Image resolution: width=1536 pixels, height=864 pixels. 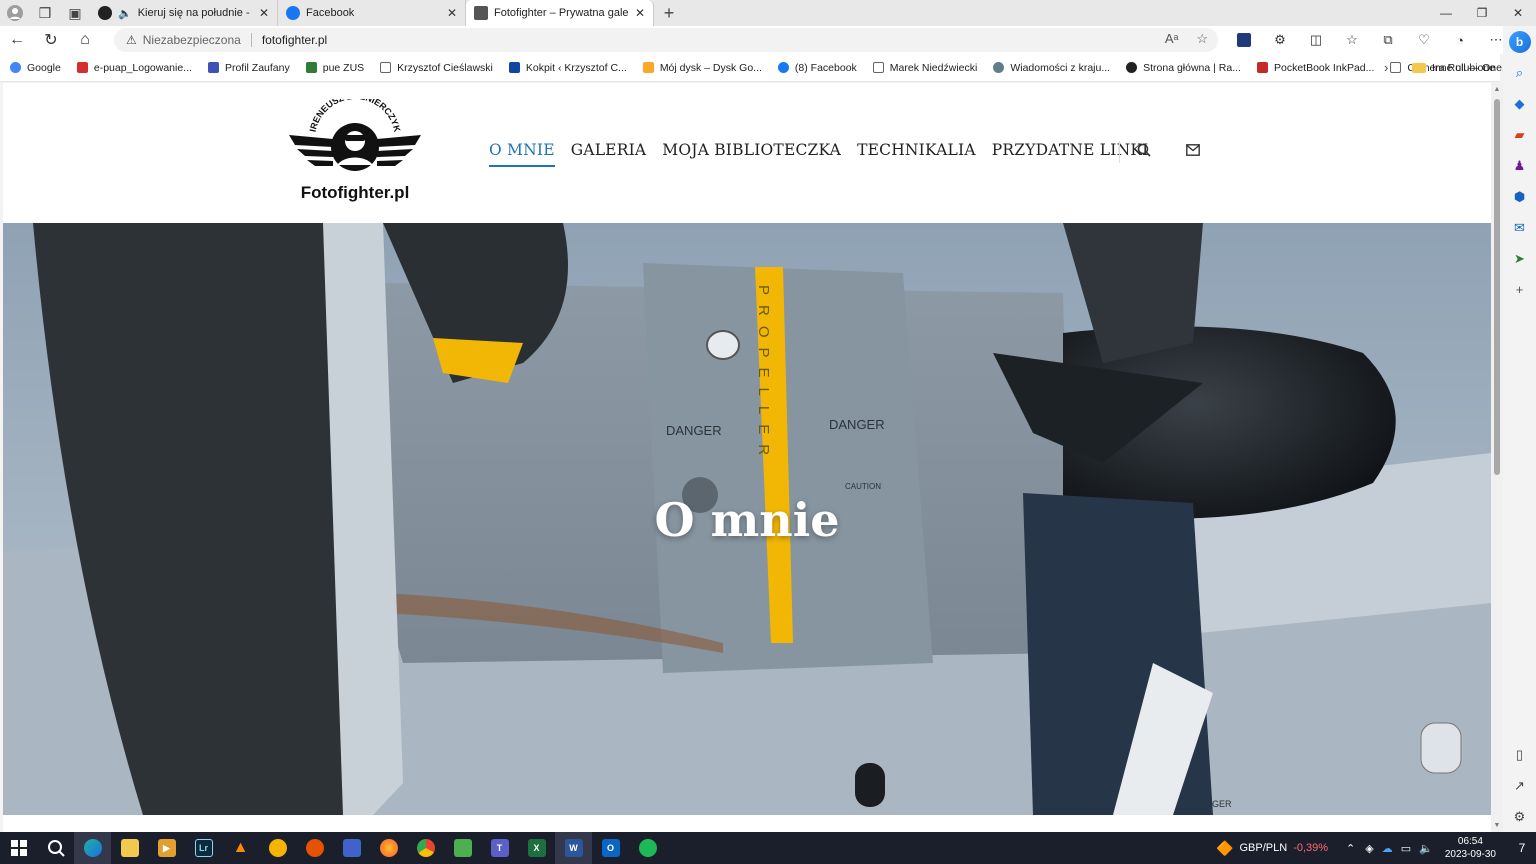 I want to click on page-scrollbar: ▲ ▼, so click(x=1497, y=457).